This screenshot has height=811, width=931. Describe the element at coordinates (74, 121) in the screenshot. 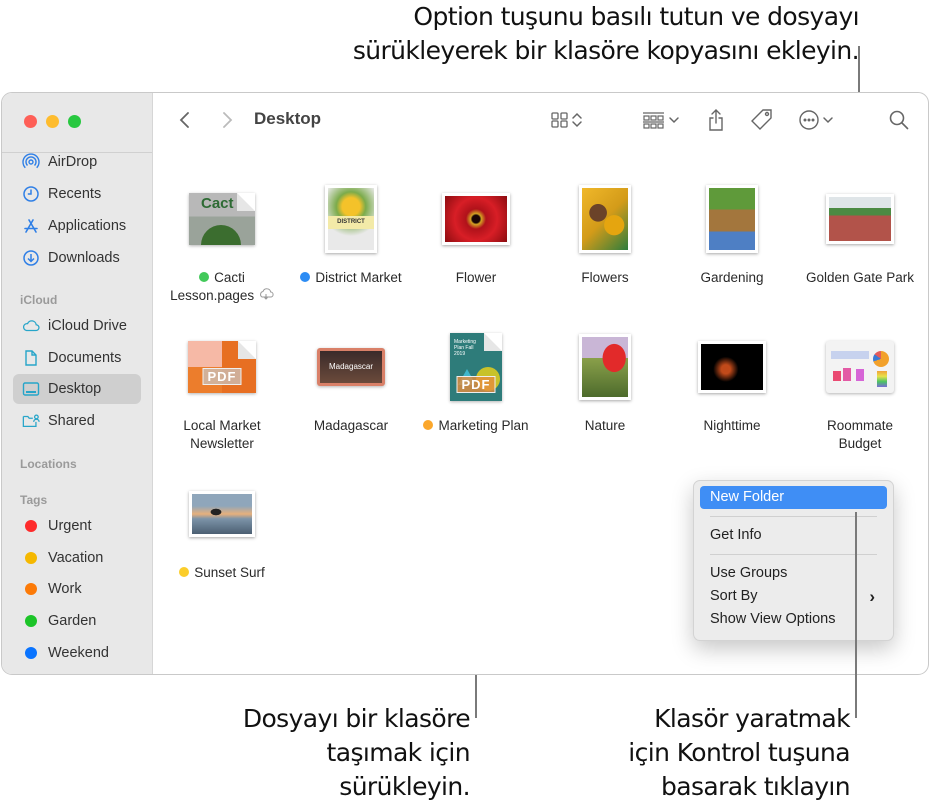

I see `zoom-button` at that location.